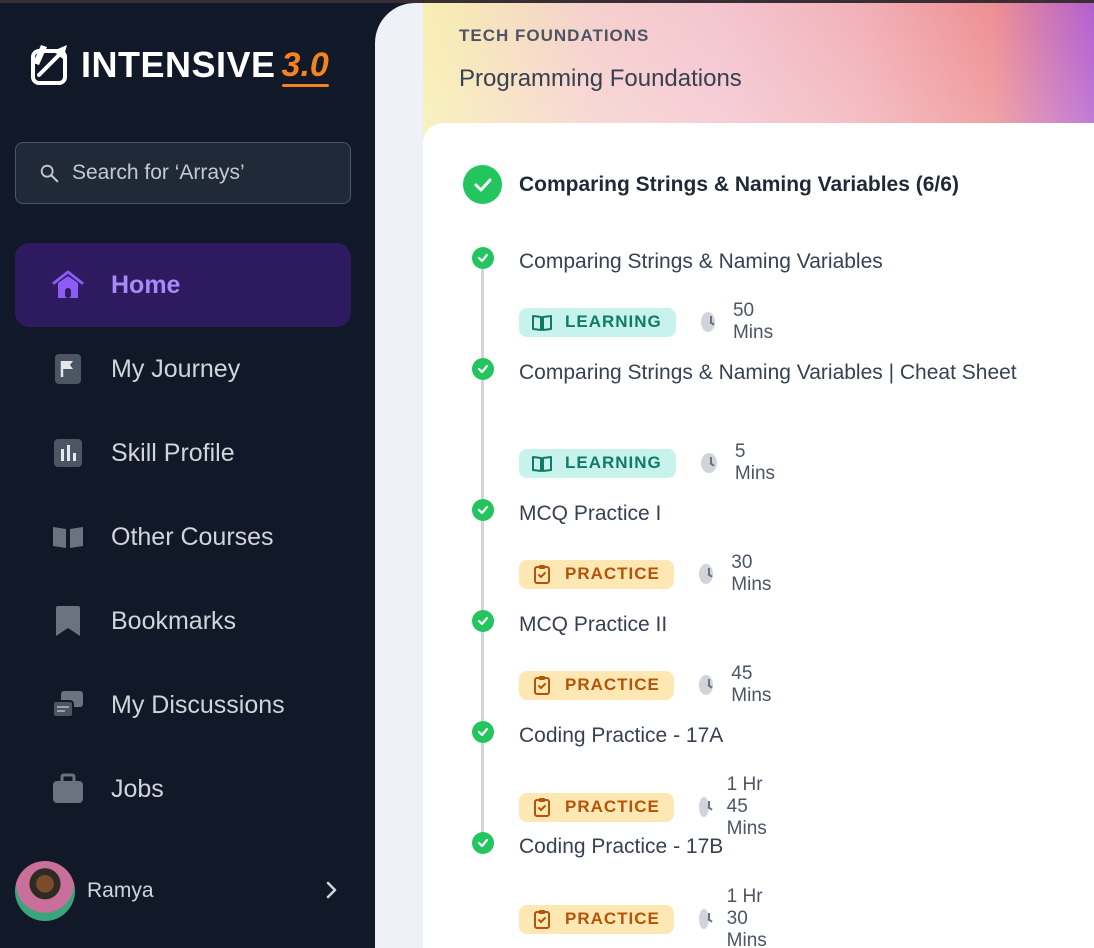  What do you see at coordinates (49, 173) in the screenshot?
I see `search-icon` at bounding box center [49, 173].